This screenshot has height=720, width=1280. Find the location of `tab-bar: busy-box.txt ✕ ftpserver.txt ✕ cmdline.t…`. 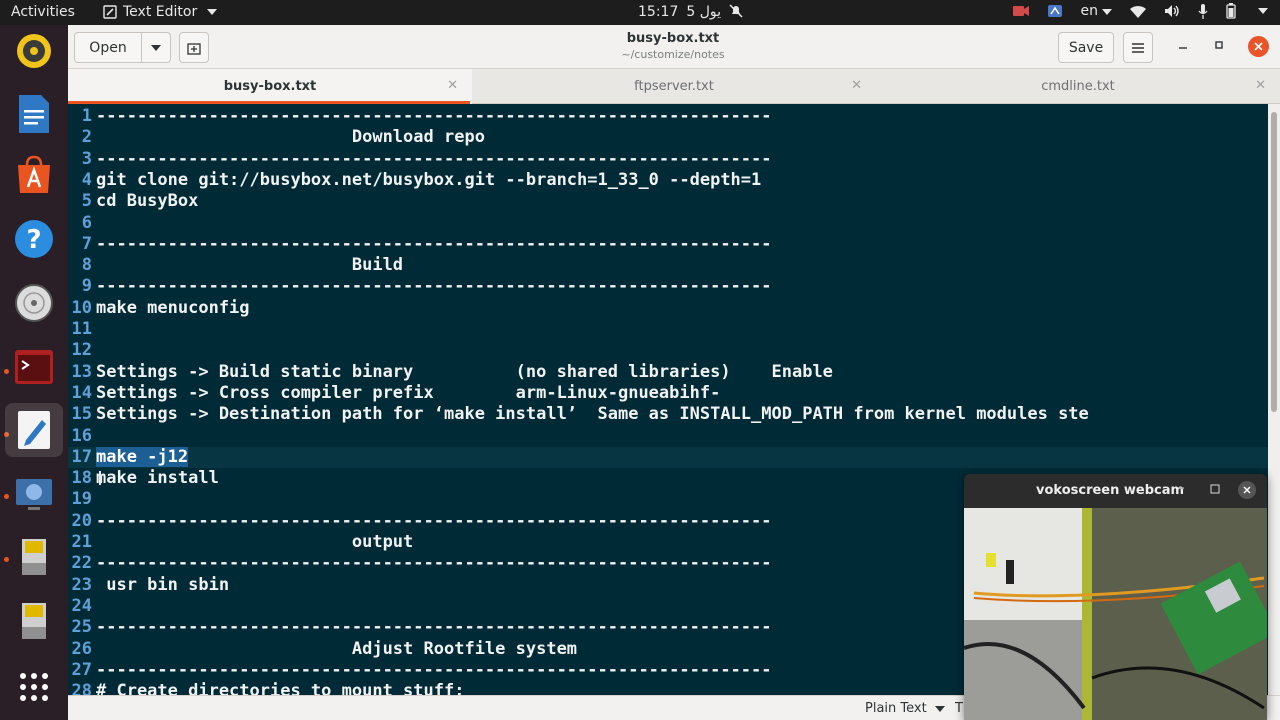

tab-bar: busy-box.txt ✕ ftpserver.txt ✕ cmdline.t… is located at coordinates (674, 86).